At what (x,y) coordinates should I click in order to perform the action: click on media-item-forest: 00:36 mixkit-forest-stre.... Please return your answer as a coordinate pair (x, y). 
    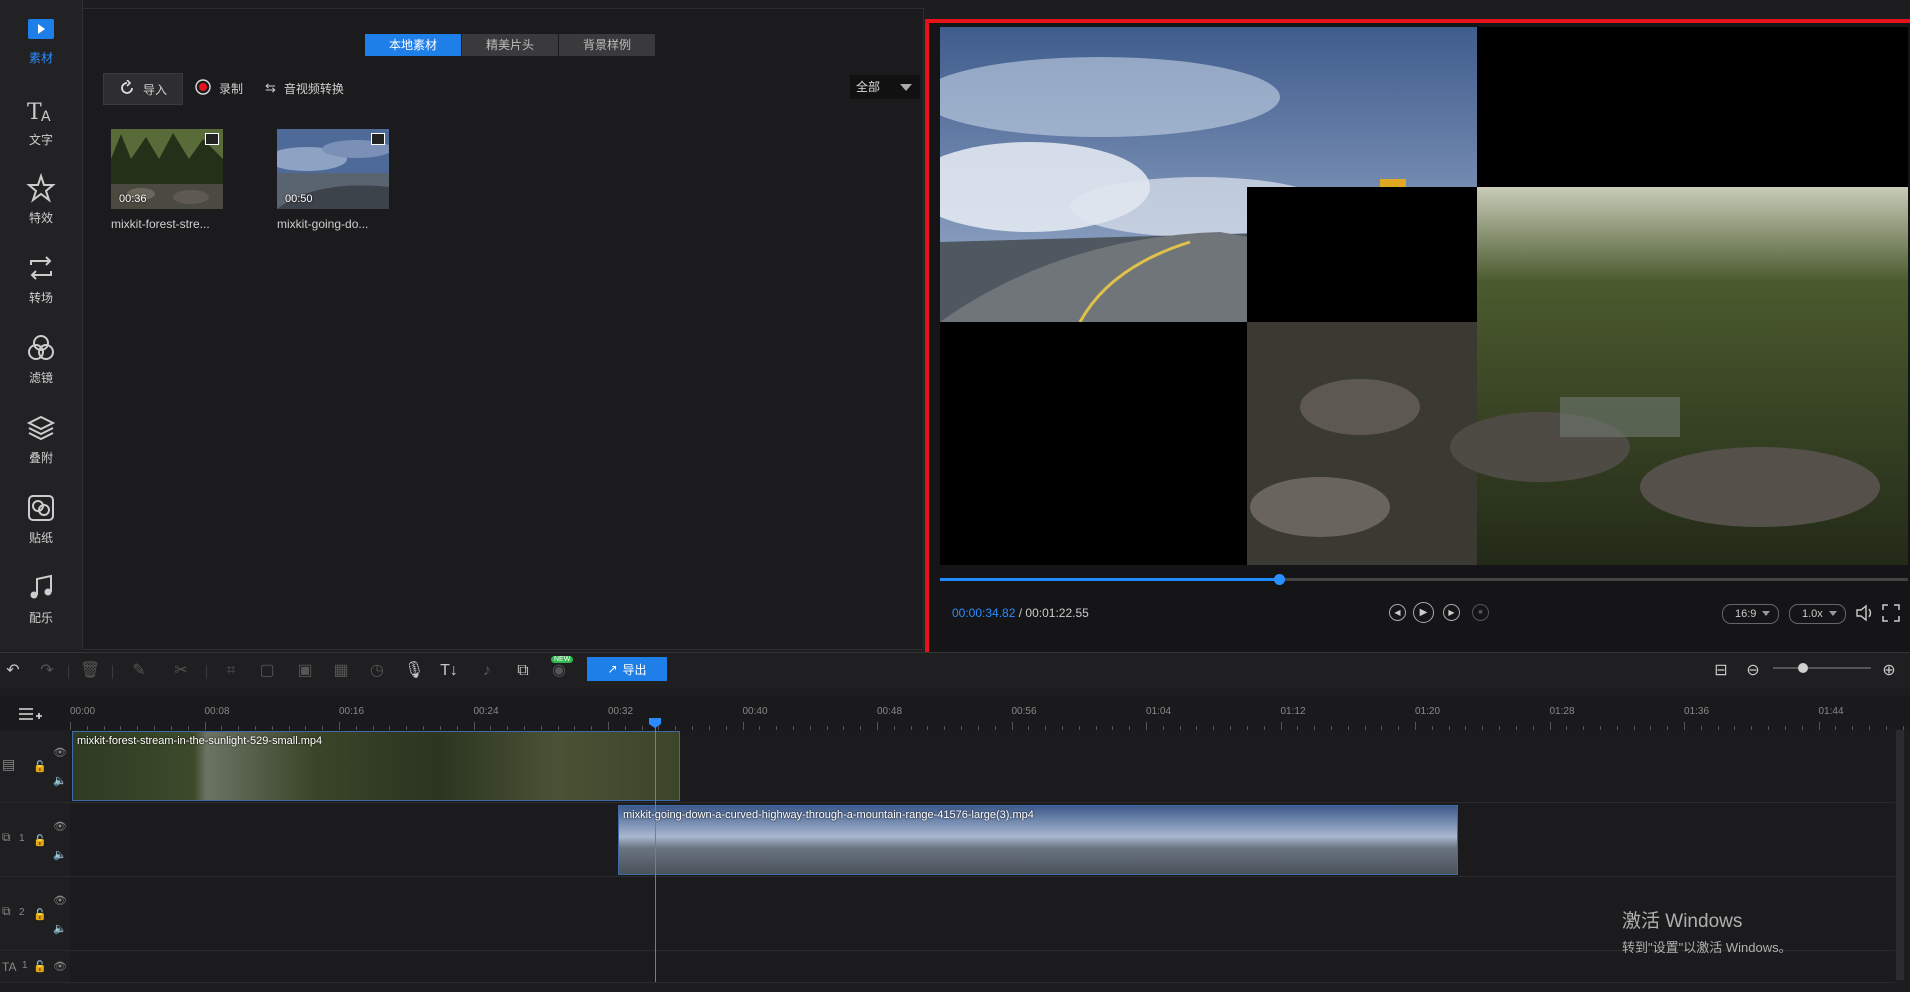
    Looking at the image, I should click on (167, 180).